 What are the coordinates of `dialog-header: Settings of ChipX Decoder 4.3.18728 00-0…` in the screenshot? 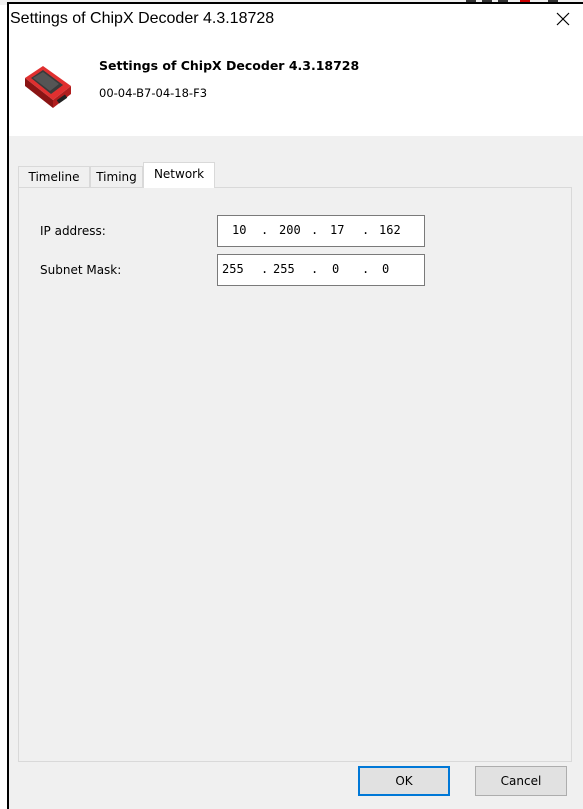 It's located at (296, 86).